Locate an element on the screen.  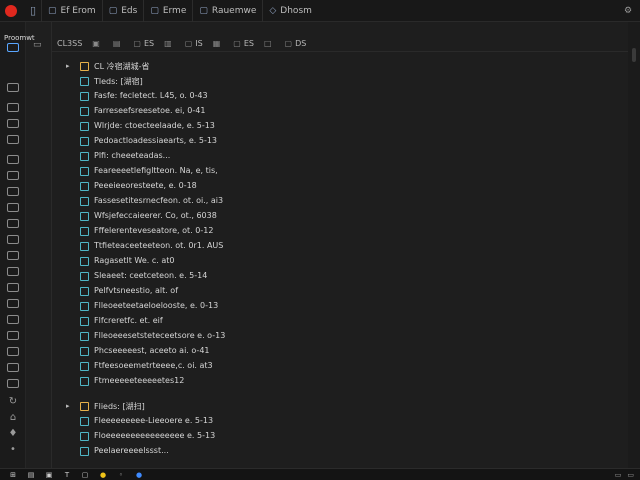
toolbar-item-3: ▤ is located at coordinates (118, 43).